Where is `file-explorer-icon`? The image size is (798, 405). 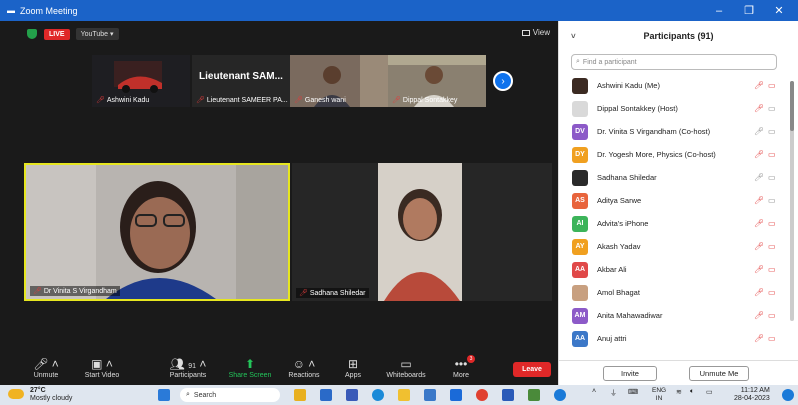 file-explorer-icon is located at coordinates (404, 395).